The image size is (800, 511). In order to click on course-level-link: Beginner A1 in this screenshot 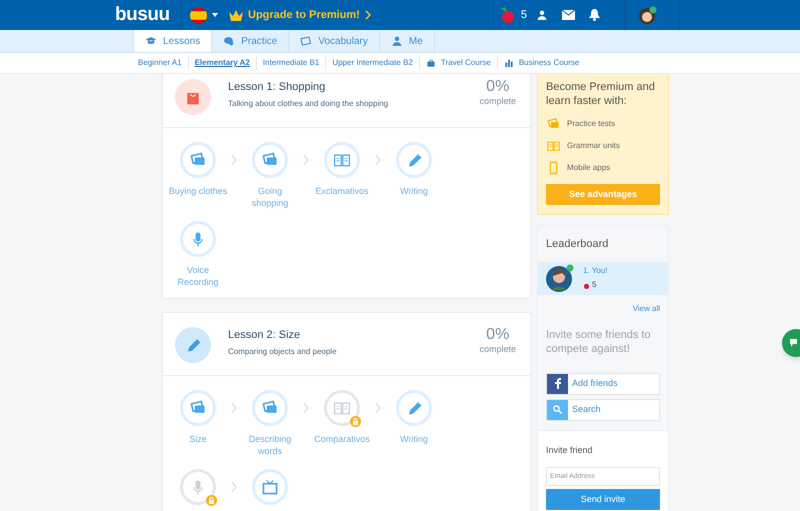, I will do `click(160, 63)`.